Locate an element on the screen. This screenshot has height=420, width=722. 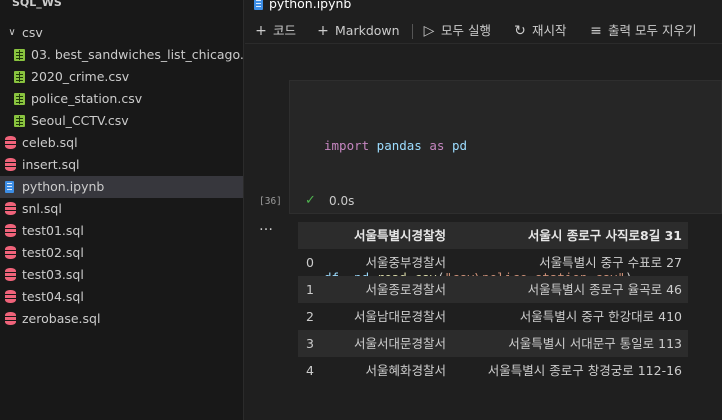
file-label: snl.sql is located at coordinates (42, 208).